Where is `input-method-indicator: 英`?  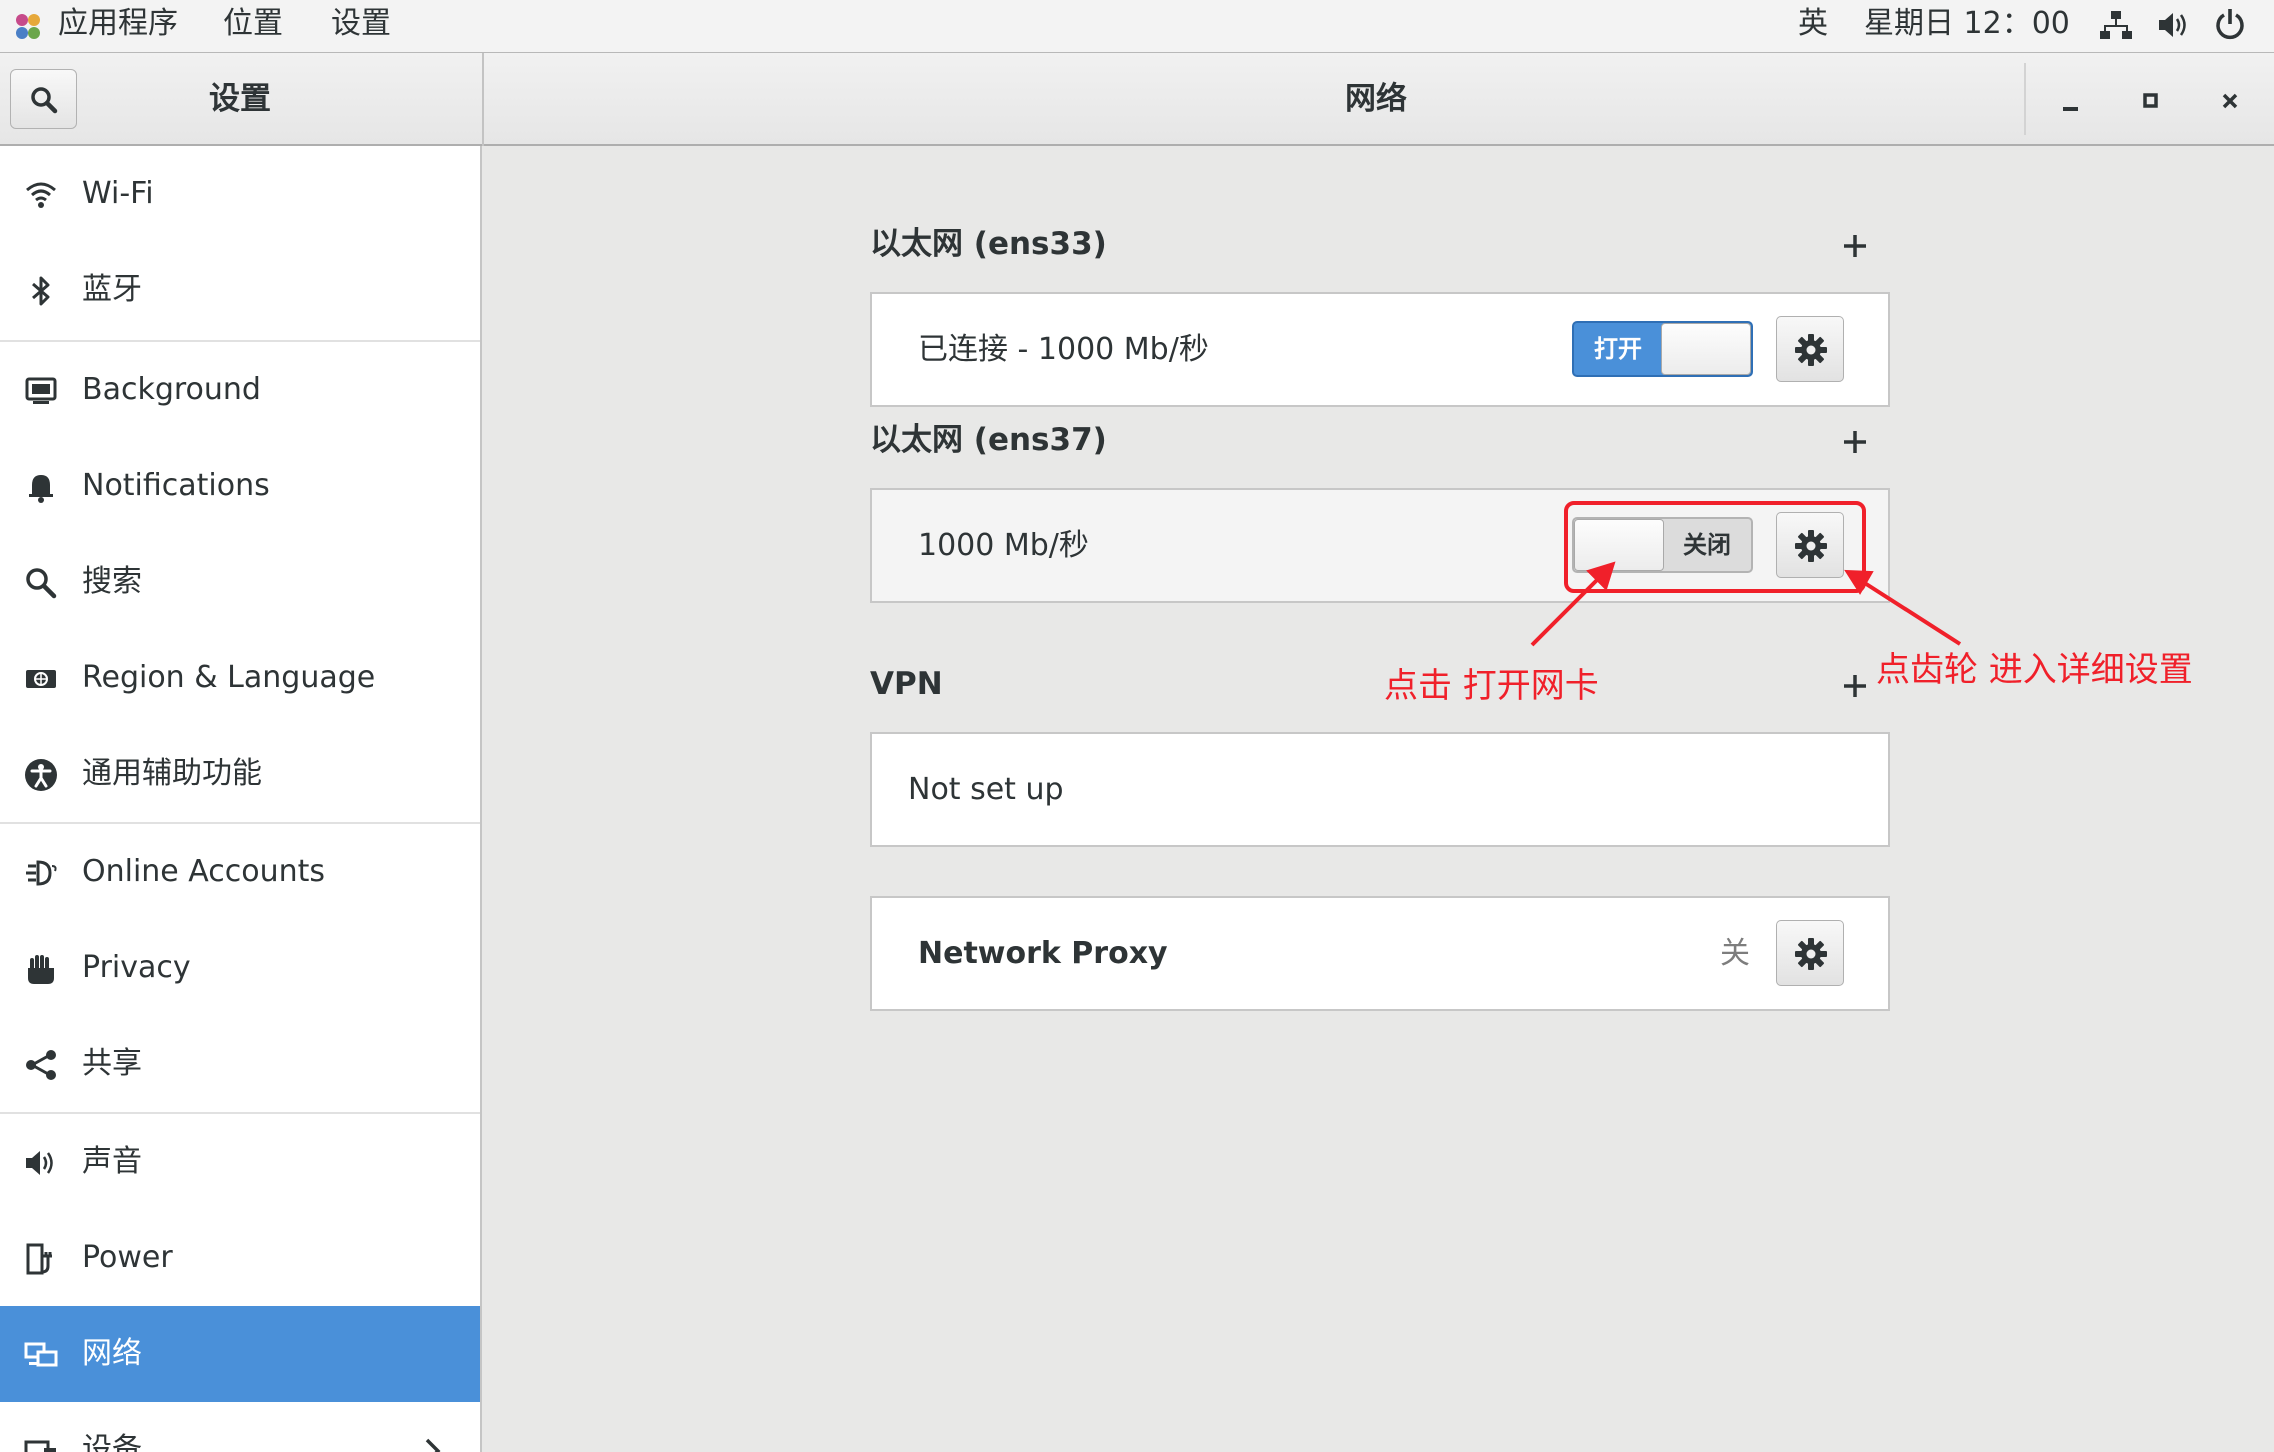
input-method-indicator: 英 is located at coordinates (1813, 24).